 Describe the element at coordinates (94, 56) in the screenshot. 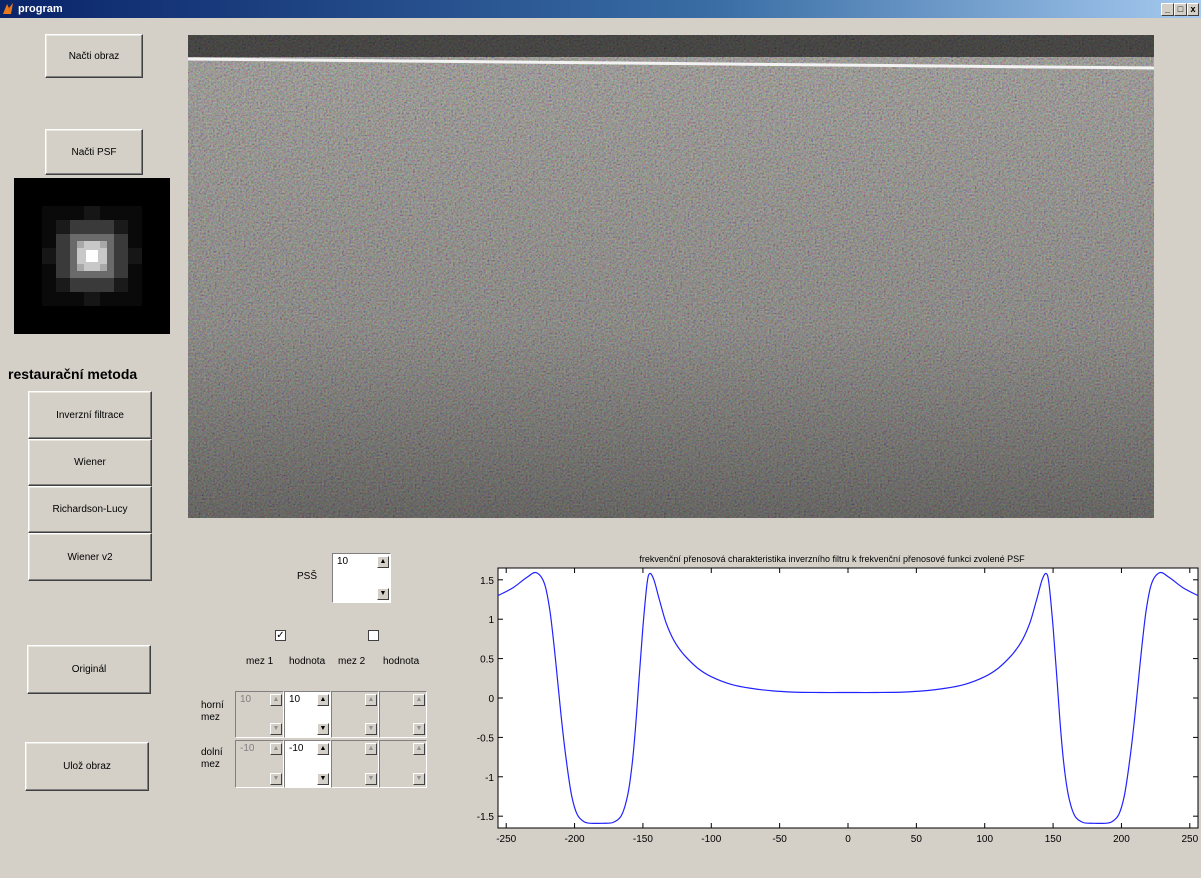

I see `load-image-button: Načti obraz` at that location.